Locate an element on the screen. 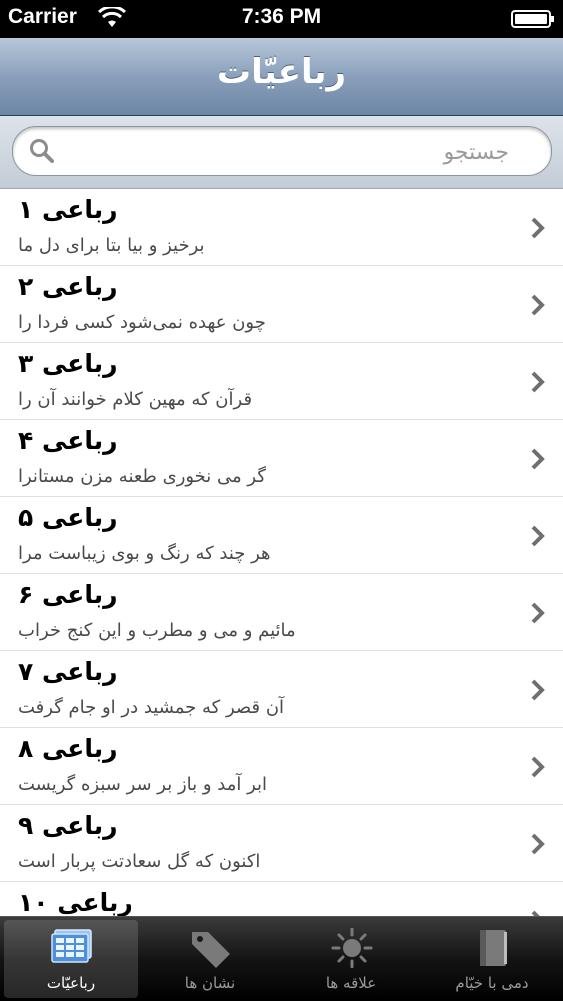 This screenshot has width=563, height=1001. list-item: رباعی ۵ هر چند که رنگ و بوی زیباست مرا is located at coordinates (281, 535).